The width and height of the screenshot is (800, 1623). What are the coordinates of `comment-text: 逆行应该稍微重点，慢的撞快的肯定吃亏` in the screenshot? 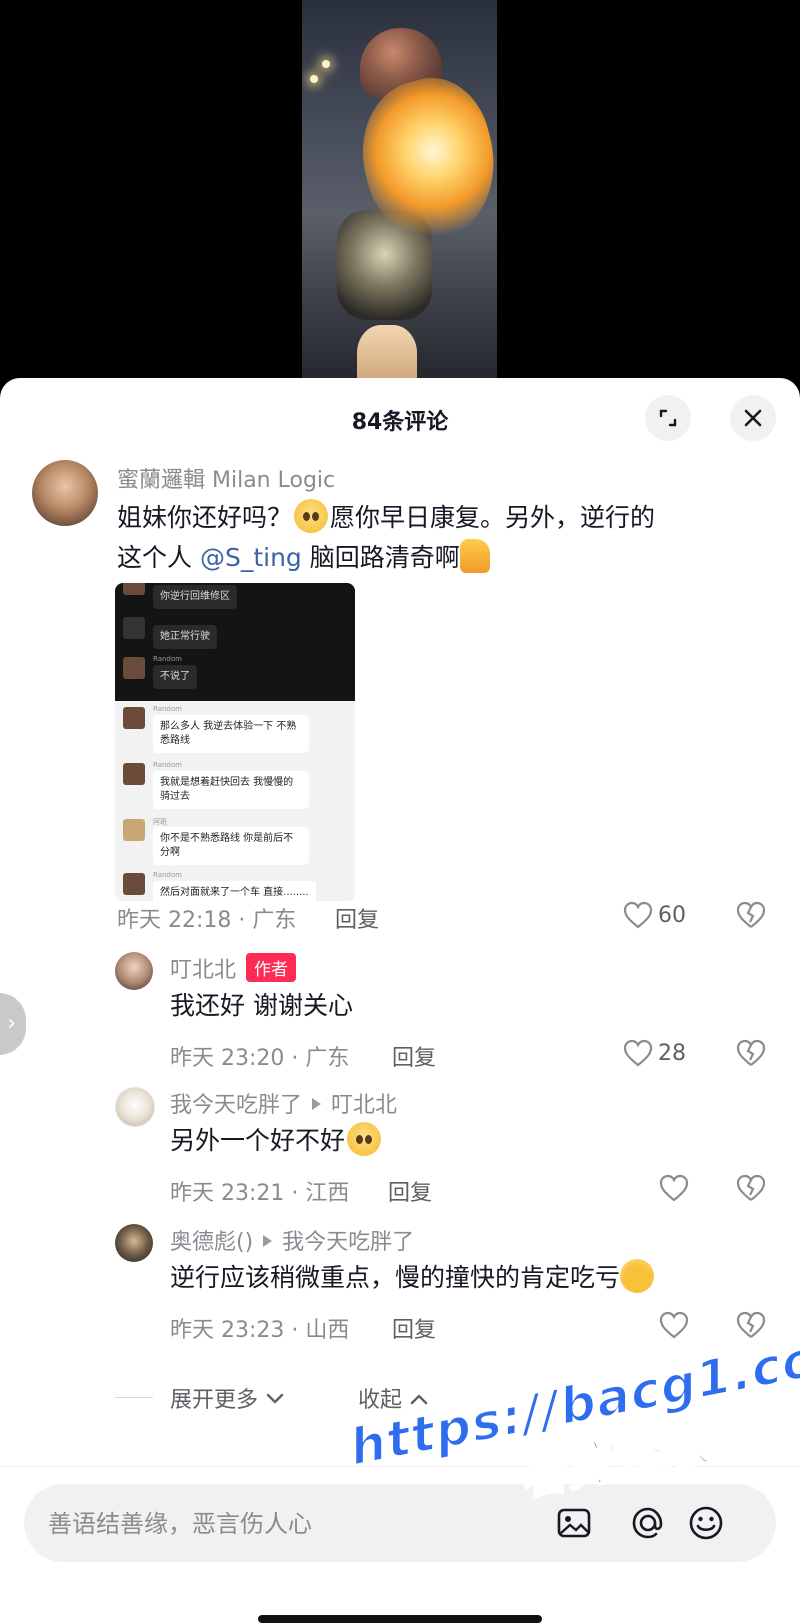 It's located at (414, 1276).